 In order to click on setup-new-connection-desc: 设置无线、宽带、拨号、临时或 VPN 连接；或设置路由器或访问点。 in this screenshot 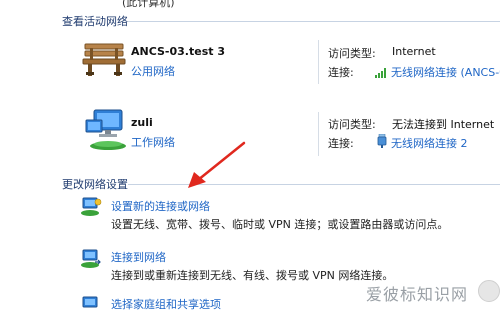, I will do `click(280, 224)`.